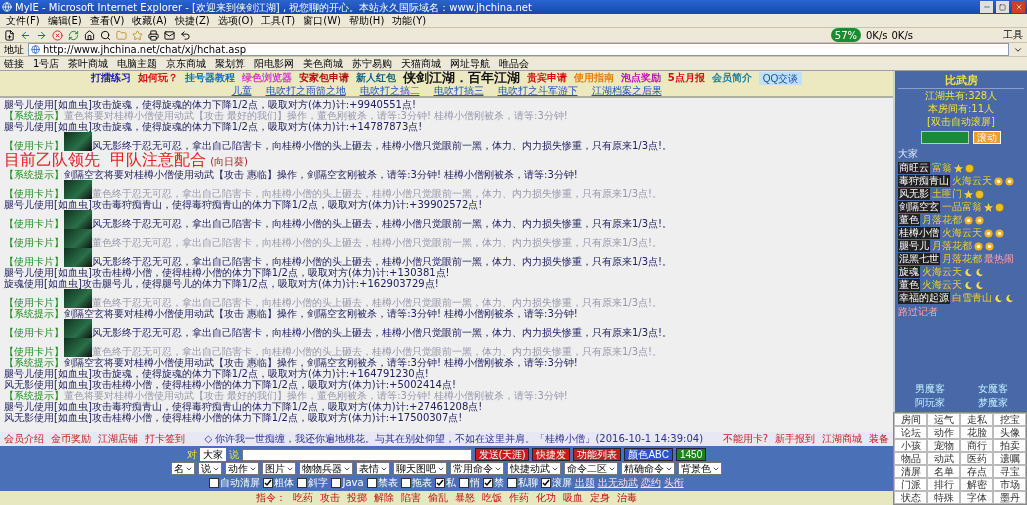  Describe the element at coordinates (470, 63) in the screenshot. I see `bookmark-link: 网址导航` at that location.